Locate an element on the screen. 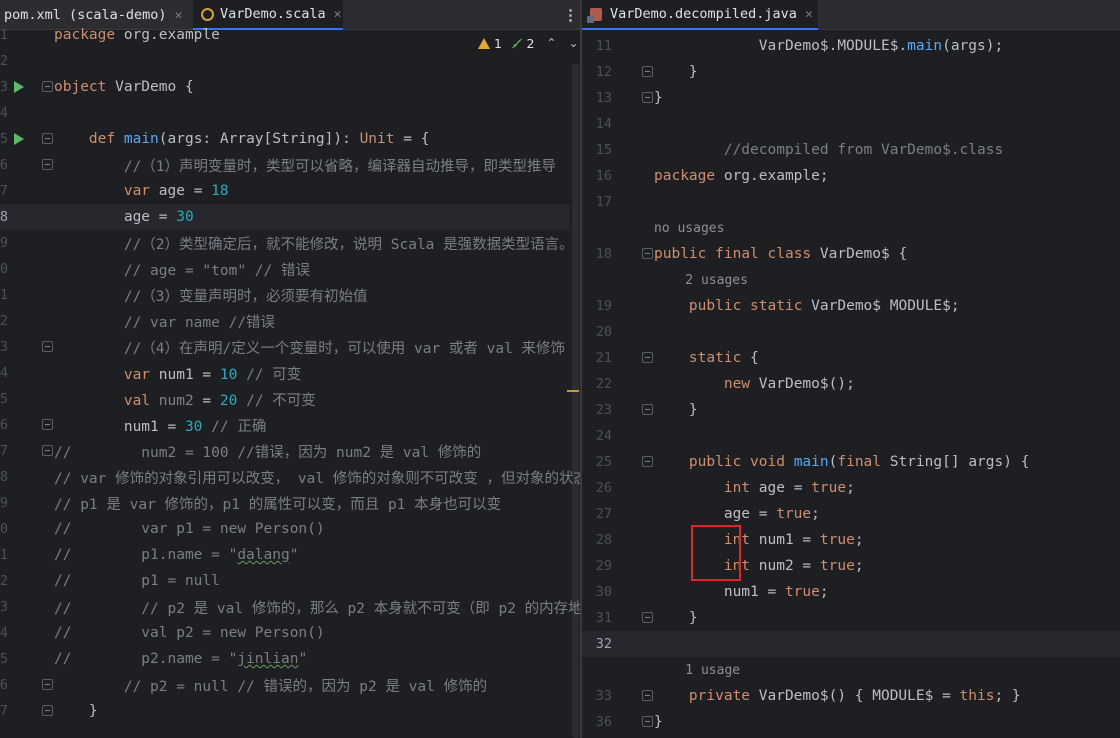 The width and height of the screenshot is (1120, 738). code-line: 12 // var name //错误 is located at coordinates (285, 321).